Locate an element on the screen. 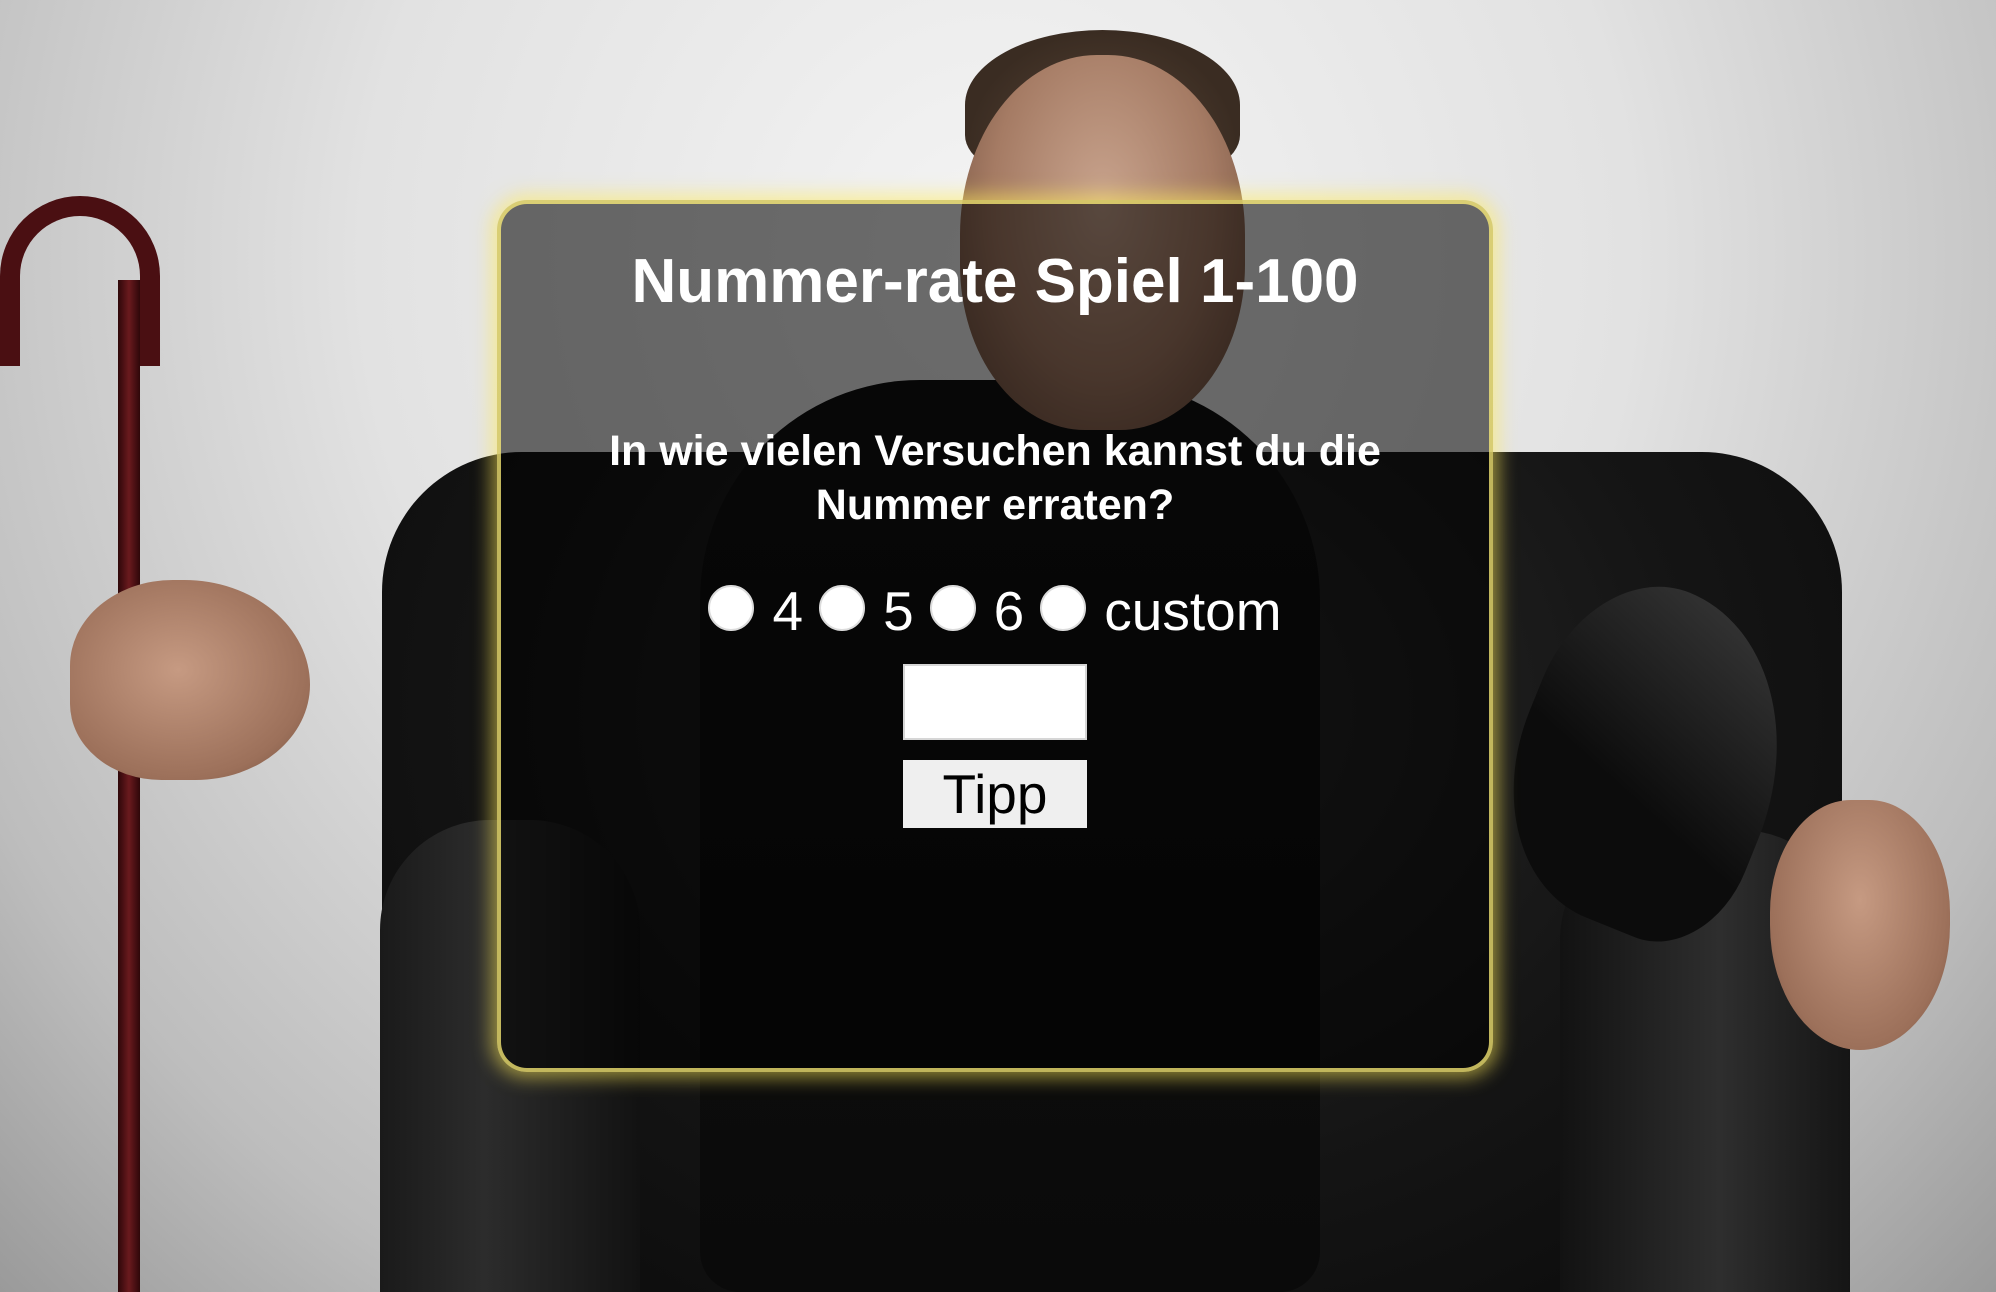 This screenshot has width=1996, height=1292. attempt-option-4: 4 is located at coordinates (755, 611).